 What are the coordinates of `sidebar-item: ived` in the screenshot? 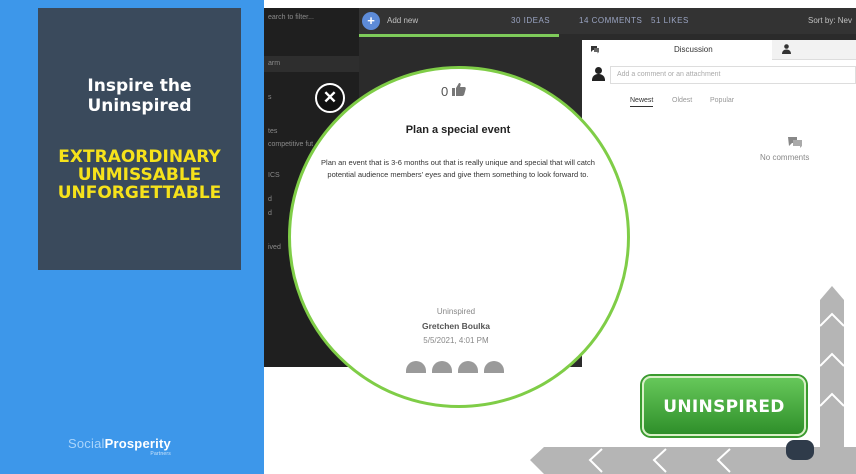 It's located at (274, 247).